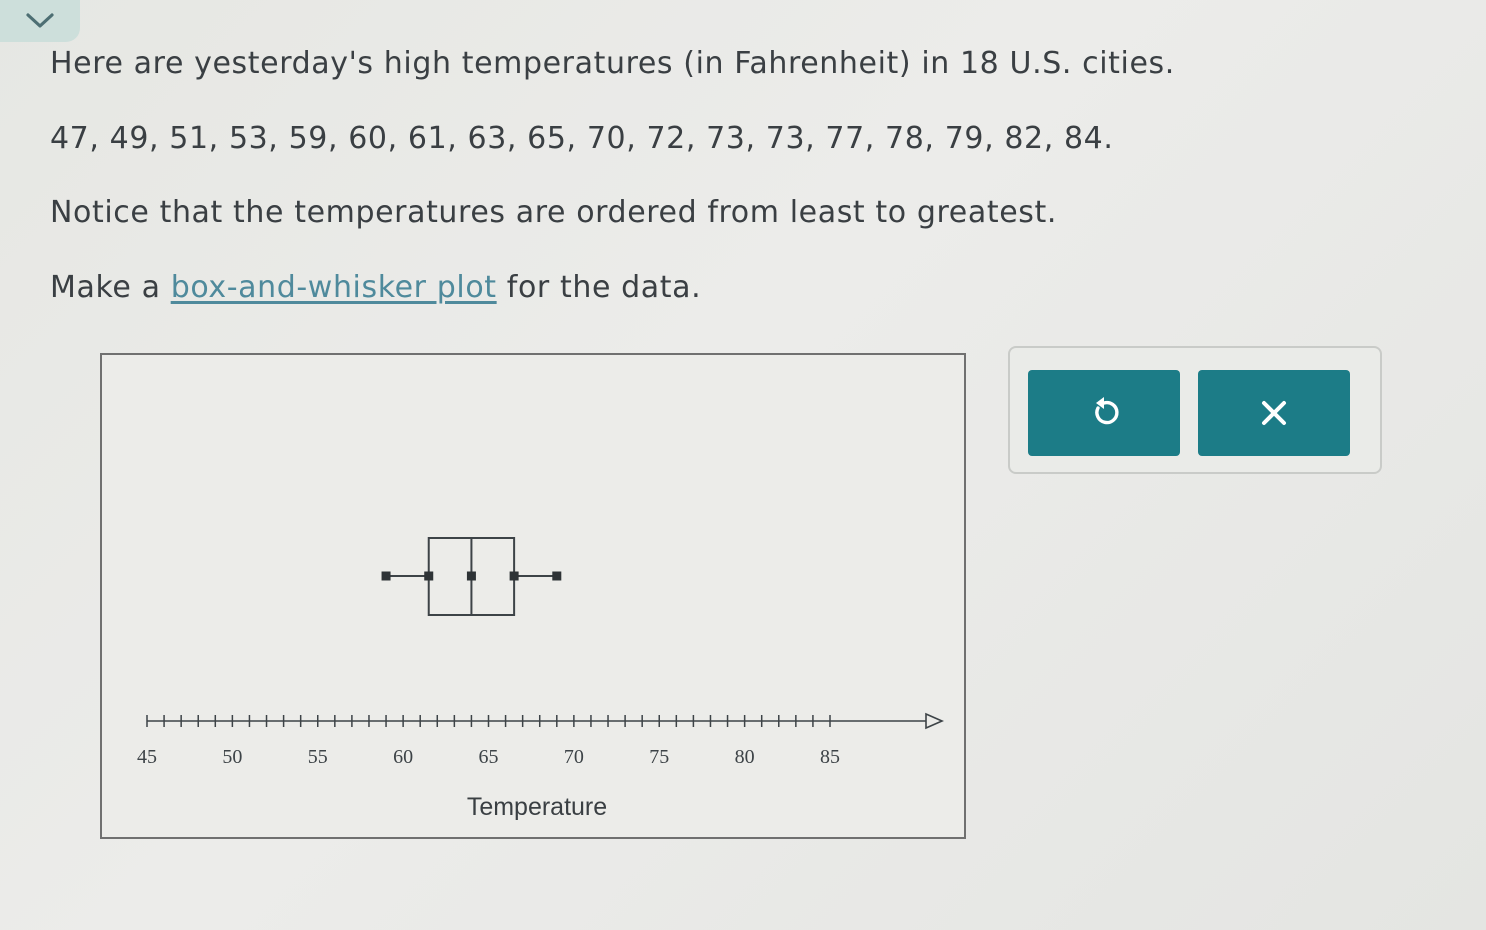 The height and width of the screenshot is (930, 1486). I want to click on handle-max, so click(557, 576).